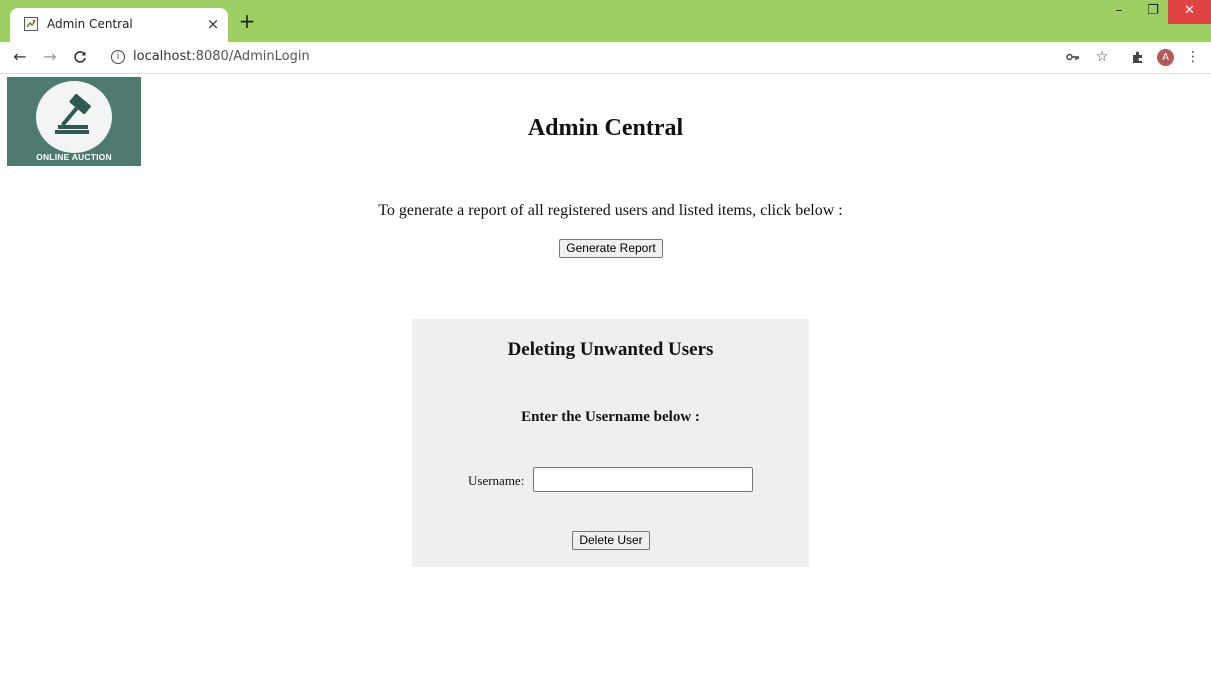 The width and height of the screenshot is (1211, 682). What do you see at coordinates (1165, 57) in the screenshot?
I see `profile-avatar: A` at bounding box center [1165, 57].